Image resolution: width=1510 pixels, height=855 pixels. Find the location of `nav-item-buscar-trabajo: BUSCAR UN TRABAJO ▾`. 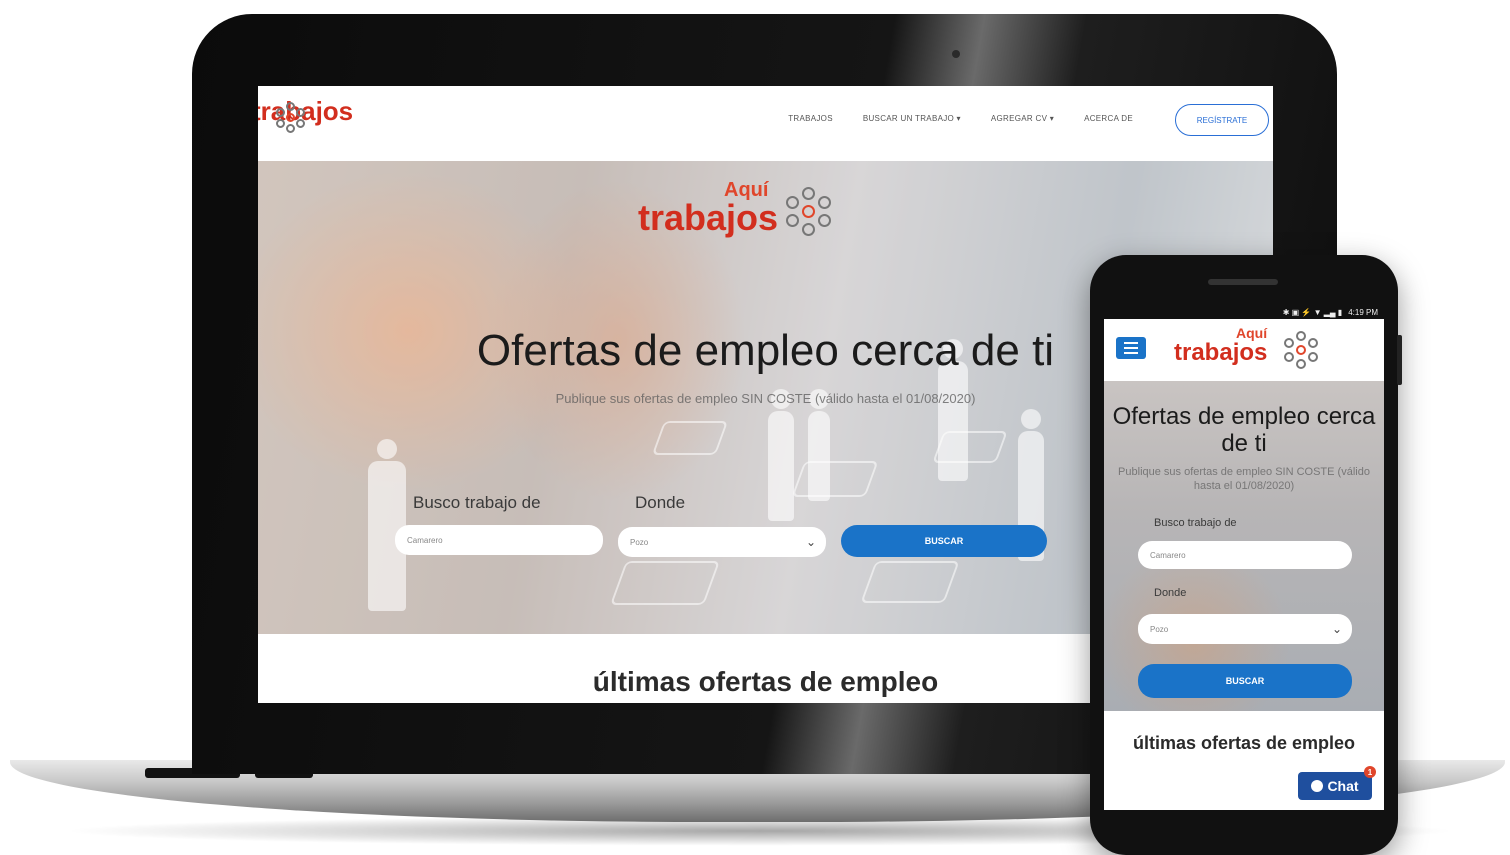

nav-item-buscar-trabajo: BUSCAR UN TRABAJO ▾ is located at coordinates (912, 118).